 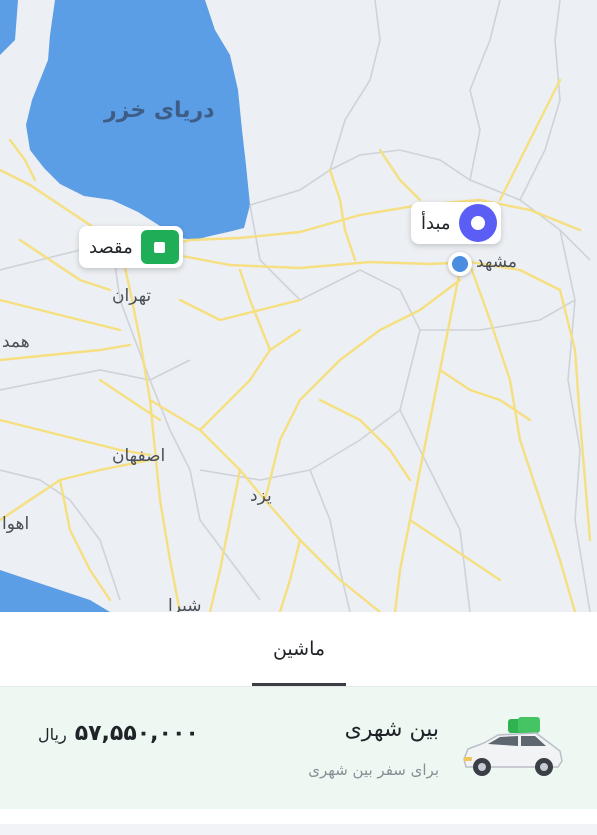 What do you see at coordinates (391, 729) in the screenshot?
I see `service-title: بین شهری` at bounding box center [391, 729].